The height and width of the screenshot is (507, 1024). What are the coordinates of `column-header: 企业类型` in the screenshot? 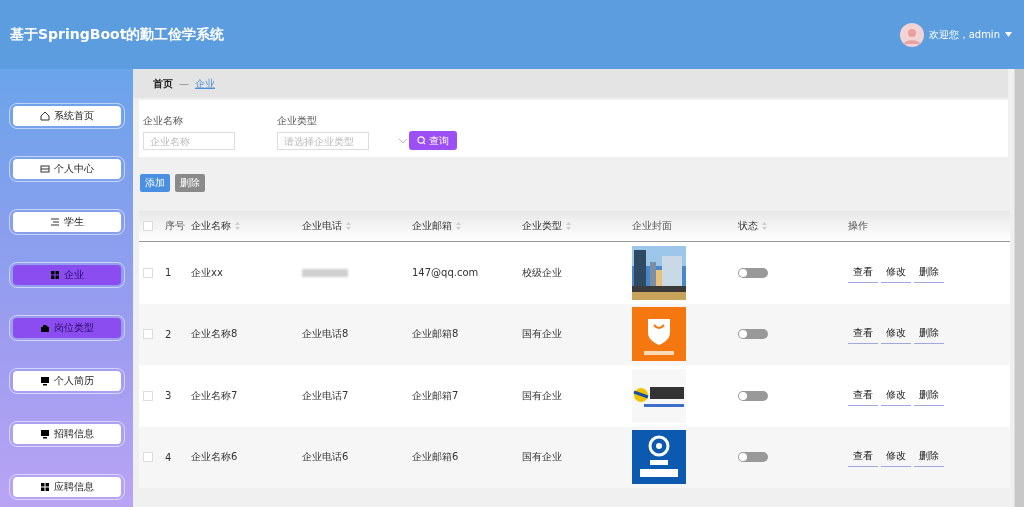 It's located at (542, 226).